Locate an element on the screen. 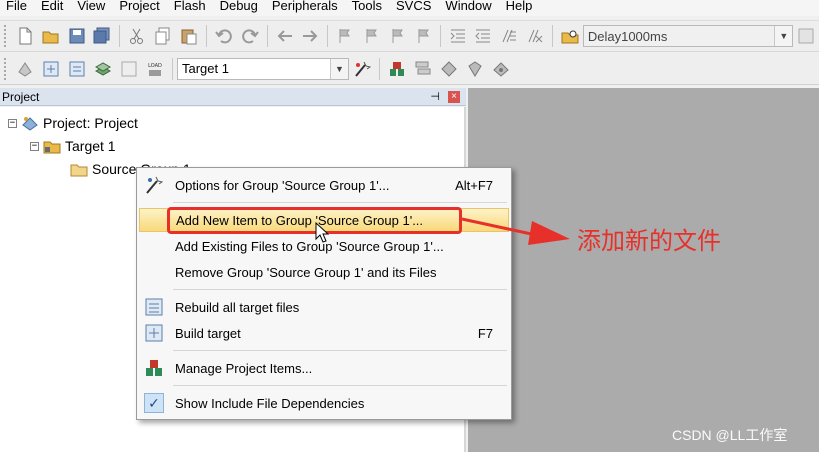 The image size is (819, 452). bookmark-next-icon is located at coordinates (397, 36).